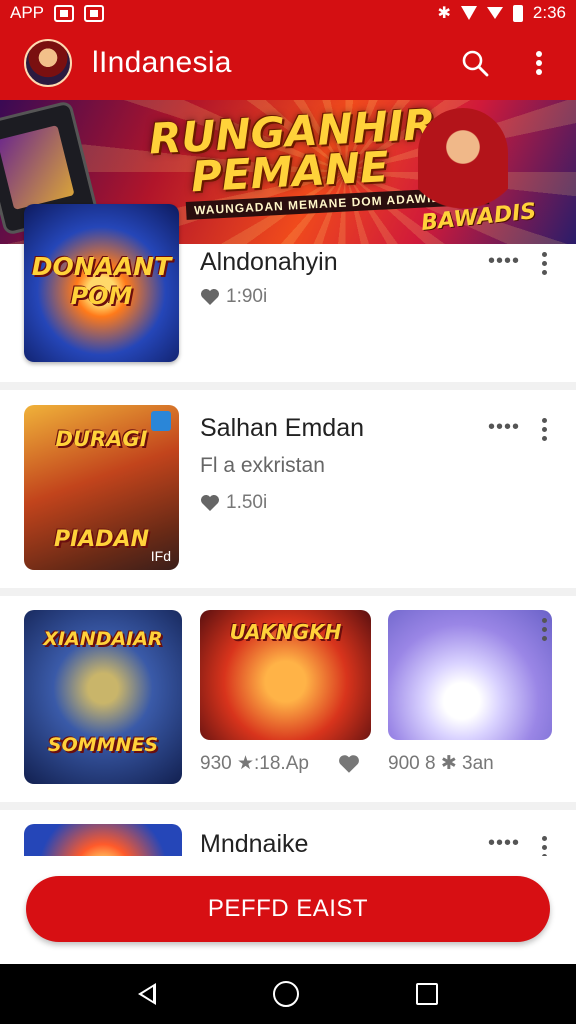  What do you see at coordinates (64, 13) in the screenshot?
I see `screenshot-icon` at bounding box center [64, 13].